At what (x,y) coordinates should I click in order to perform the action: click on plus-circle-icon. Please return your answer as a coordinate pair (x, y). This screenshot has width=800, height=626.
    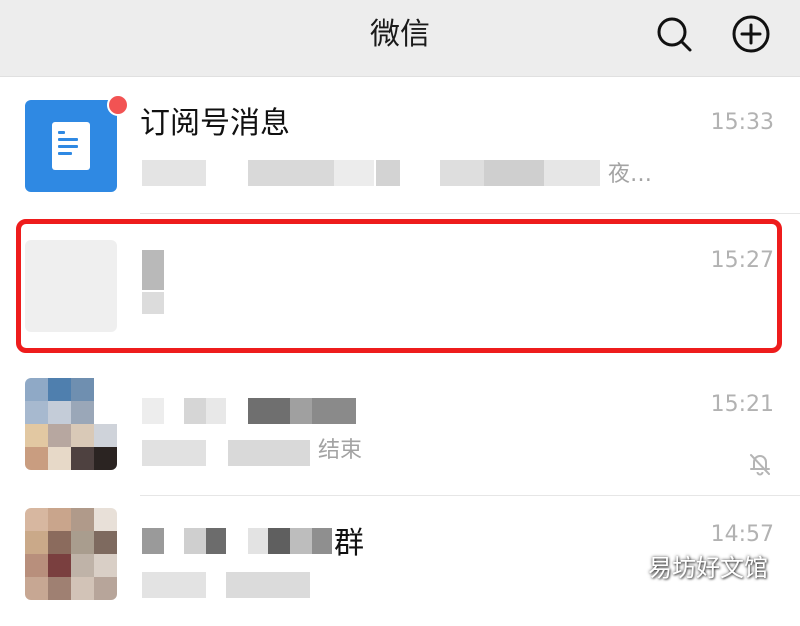
    Looking at the image, I should click on (751, 34).